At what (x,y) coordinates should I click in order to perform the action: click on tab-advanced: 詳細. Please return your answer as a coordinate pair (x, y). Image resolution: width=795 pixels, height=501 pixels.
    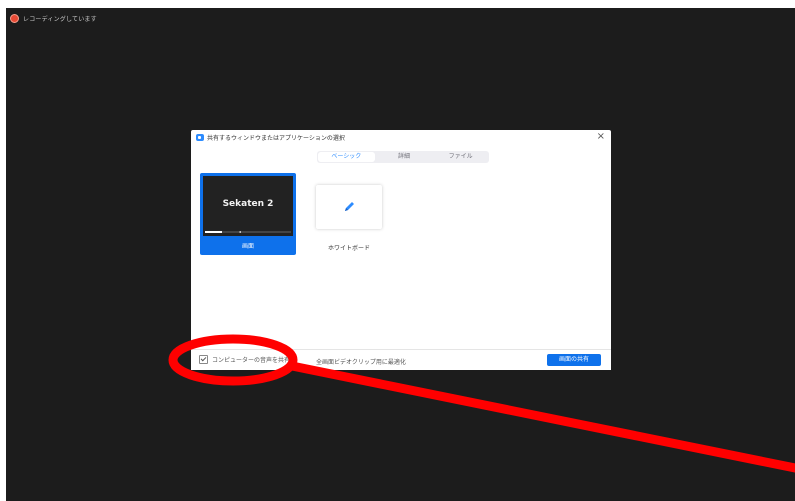
    Looking at the image, I should click on (404, 157).